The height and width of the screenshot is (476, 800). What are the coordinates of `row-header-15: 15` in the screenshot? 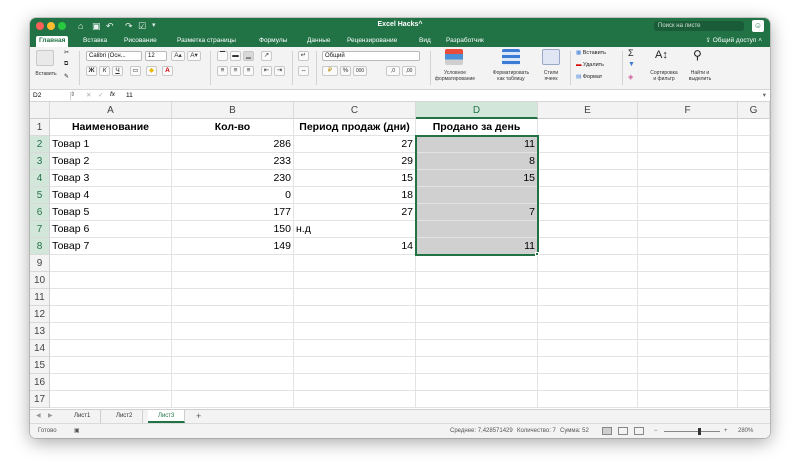 It's located at (40, 365).